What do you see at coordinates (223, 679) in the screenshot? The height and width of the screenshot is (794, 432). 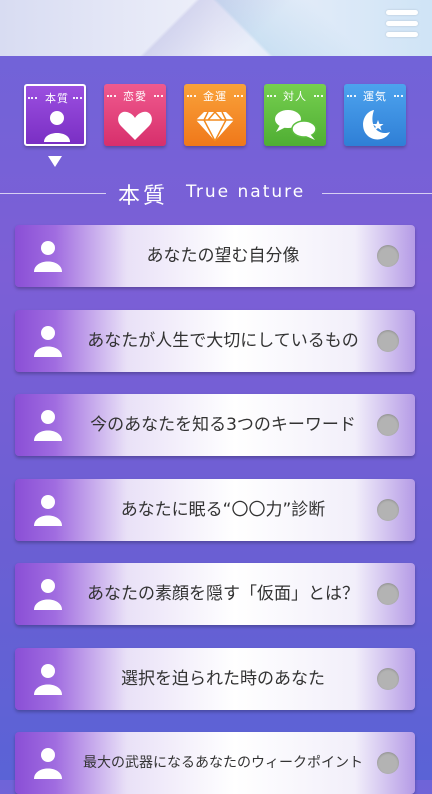 I see `list-item-label: 選択を迫られた時のあなた` at bounding box center [223, 679].